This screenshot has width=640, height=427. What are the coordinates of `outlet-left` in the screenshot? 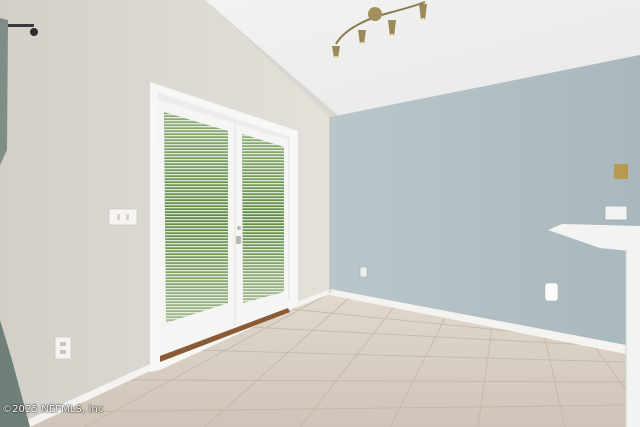 It's located at (63, 348).